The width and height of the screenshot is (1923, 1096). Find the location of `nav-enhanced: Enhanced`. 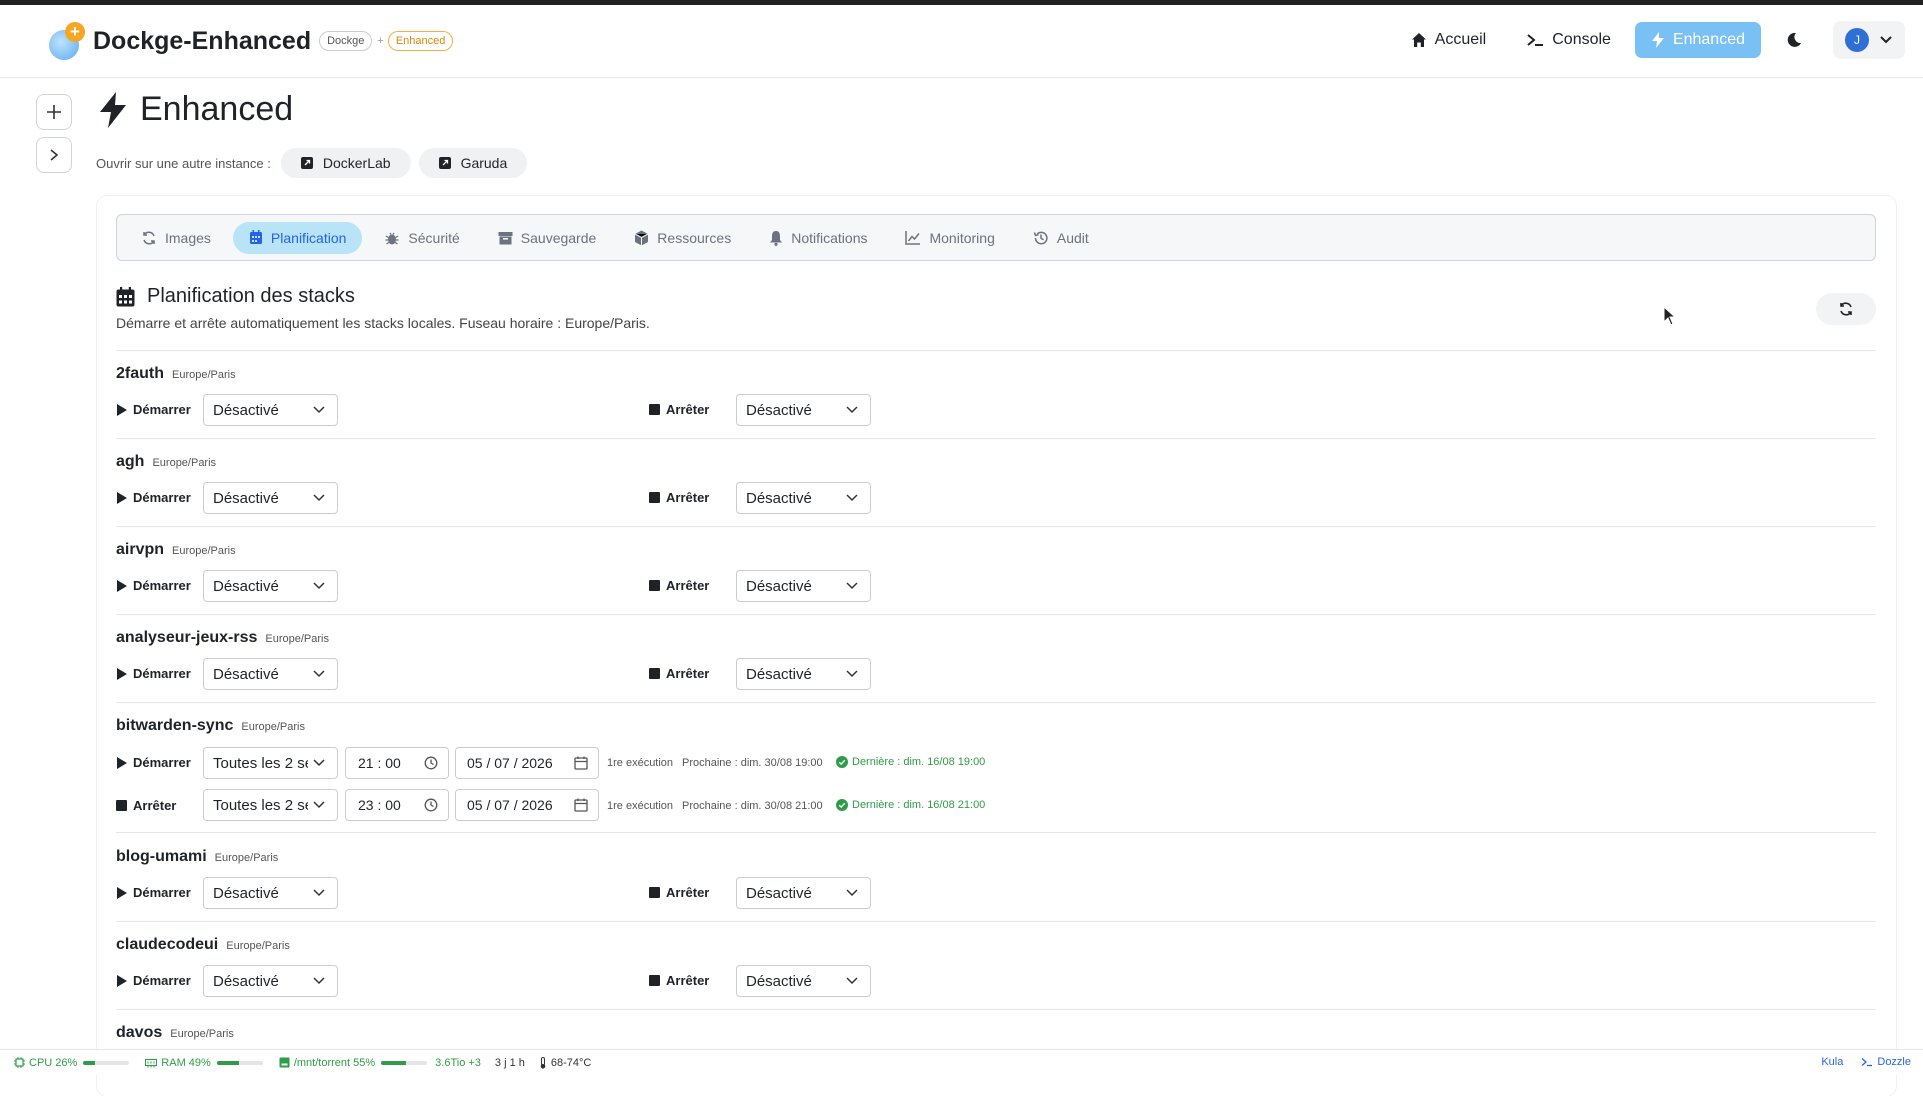

nav-enhanced: Enhanced is located at coordinates (1697, 40).